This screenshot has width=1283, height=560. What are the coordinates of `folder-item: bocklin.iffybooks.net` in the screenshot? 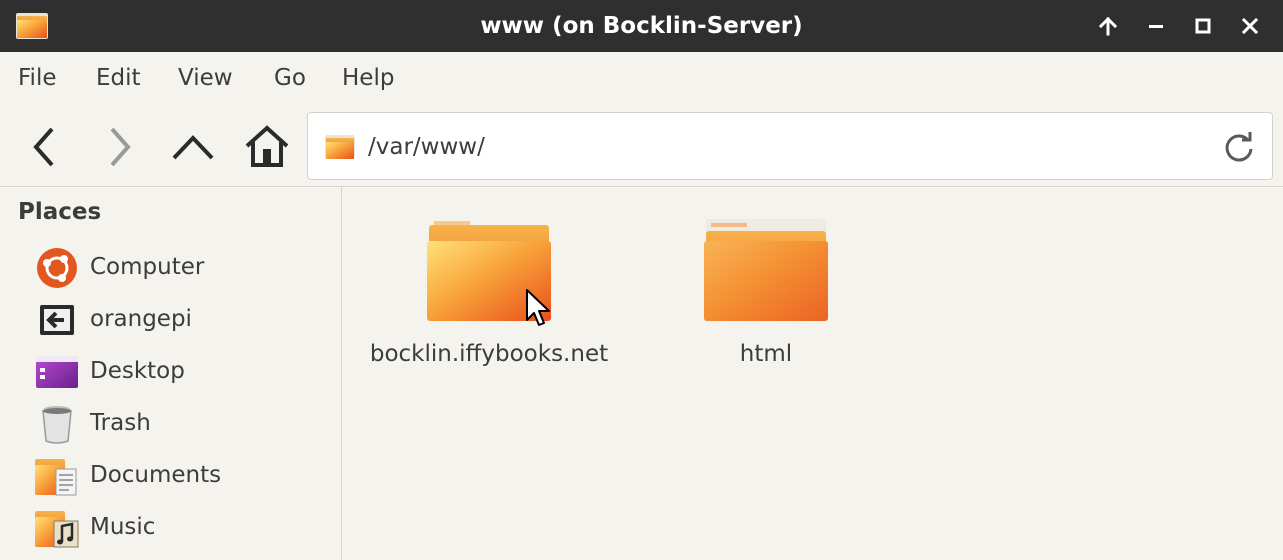 It's located at (489, 294).